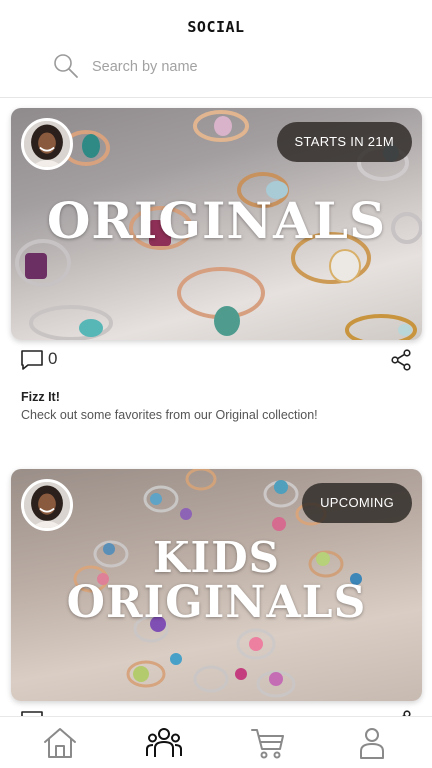 The image size is (432, 768). I want to click on people-icon, so click(164, 742).